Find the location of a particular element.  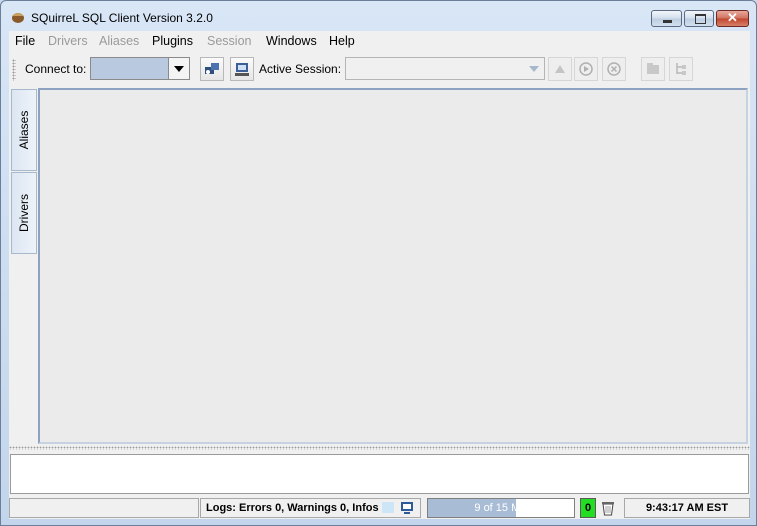

menu-windows: Windows is located at coordinates (291, 41).